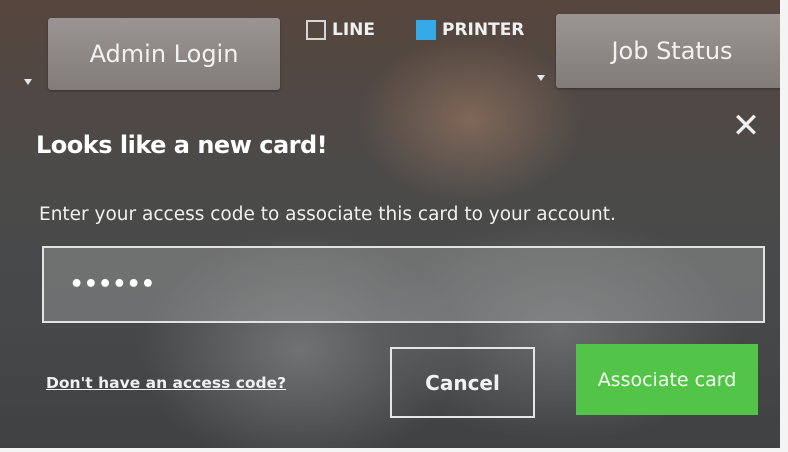  What do you see at coordinates (426, 30) in the screenshot?
I see `printer-checkbox` at bounding box center [426, 30].